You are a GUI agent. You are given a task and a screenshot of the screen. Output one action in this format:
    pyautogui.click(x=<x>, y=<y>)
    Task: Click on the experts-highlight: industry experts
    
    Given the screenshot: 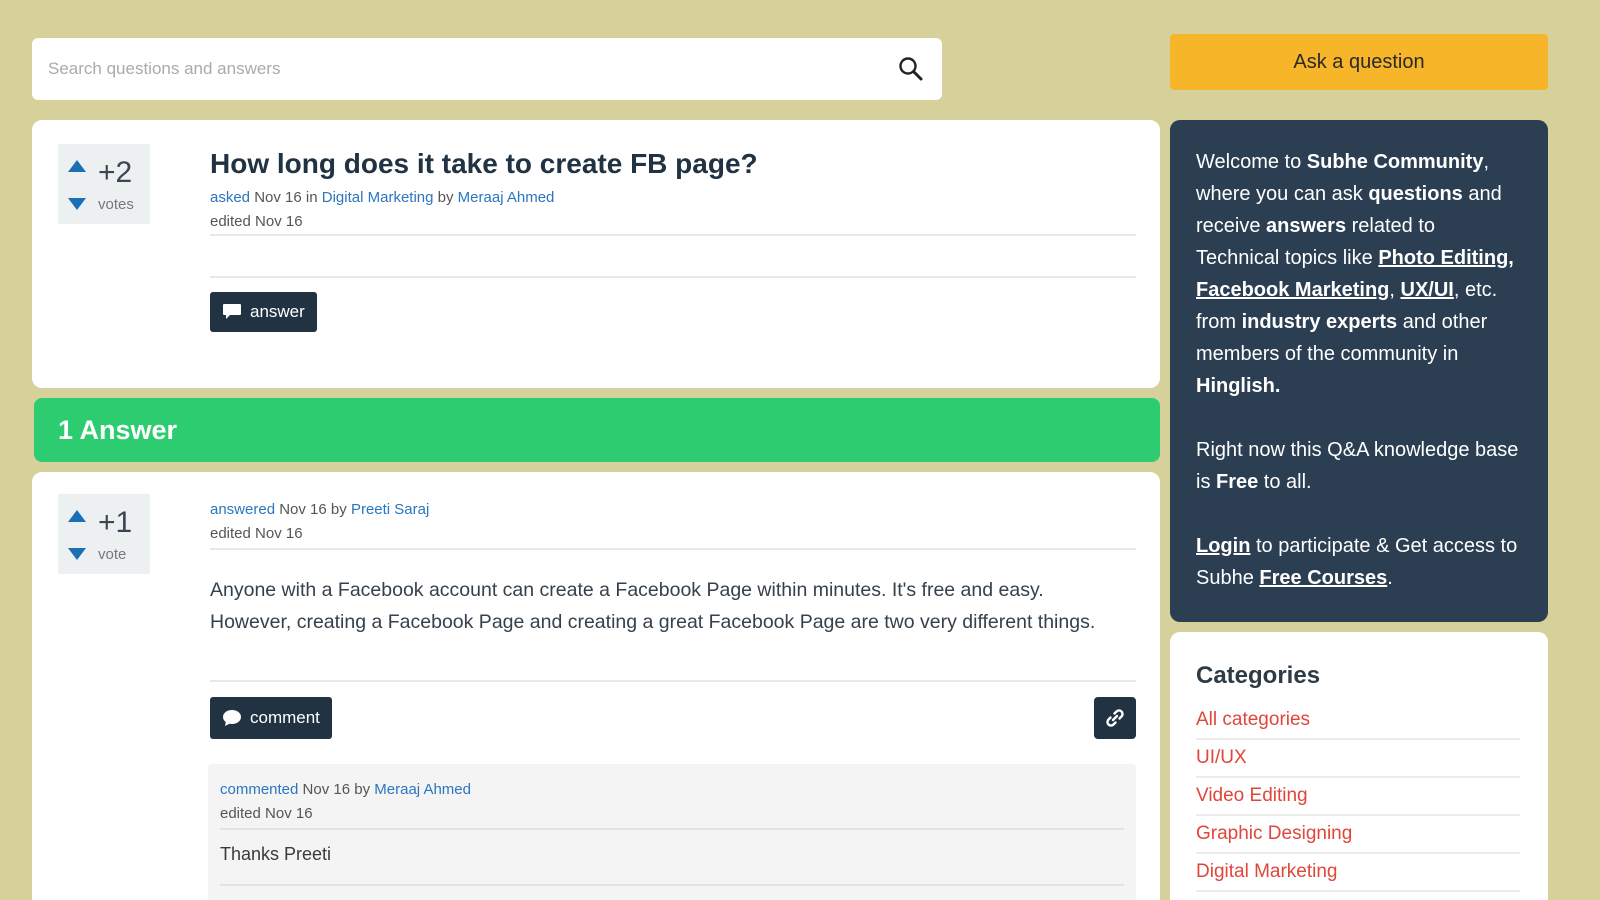 What is the action you would take?
    pyautogui.click(x=1319, y=322)
    